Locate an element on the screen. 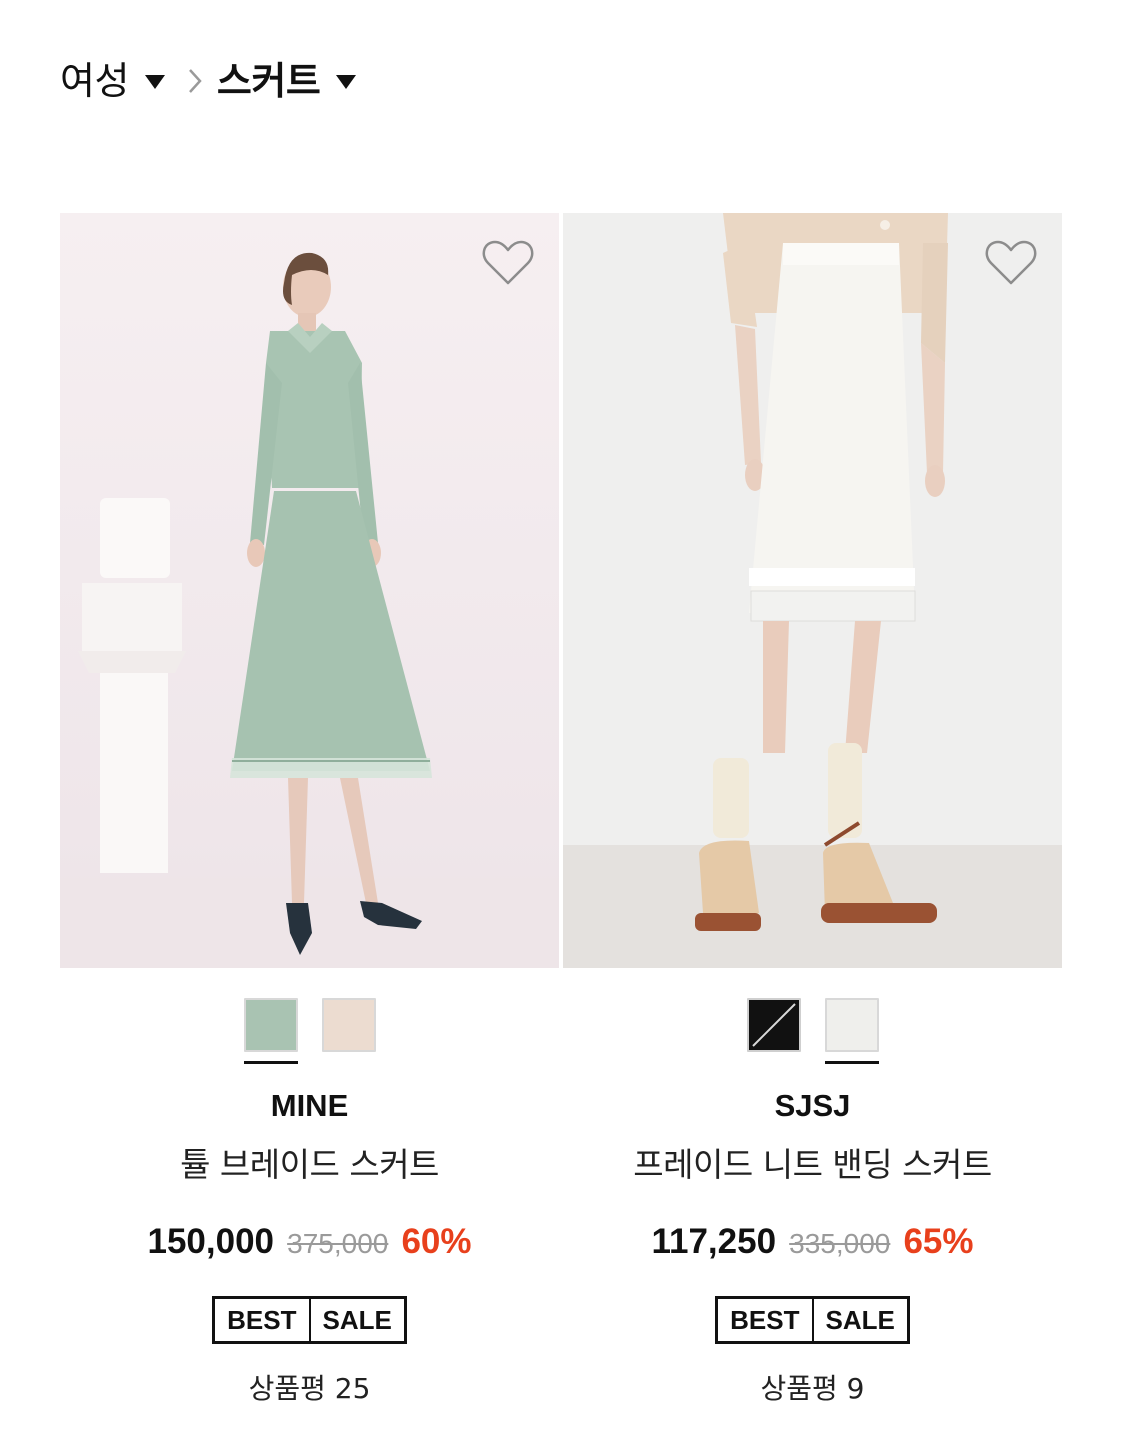  sale-price: 150,000 is located at coordinates (211, 1241).